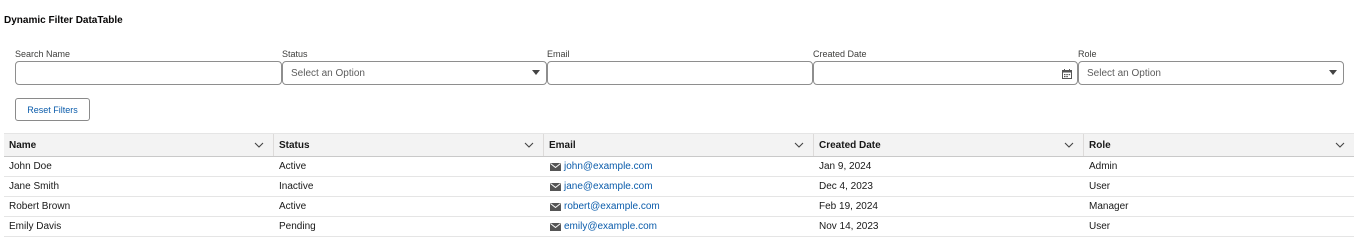 The height and width of the screenshot is (243, 1358). I want to click on cell-status: Inactive, so click(296, 186).